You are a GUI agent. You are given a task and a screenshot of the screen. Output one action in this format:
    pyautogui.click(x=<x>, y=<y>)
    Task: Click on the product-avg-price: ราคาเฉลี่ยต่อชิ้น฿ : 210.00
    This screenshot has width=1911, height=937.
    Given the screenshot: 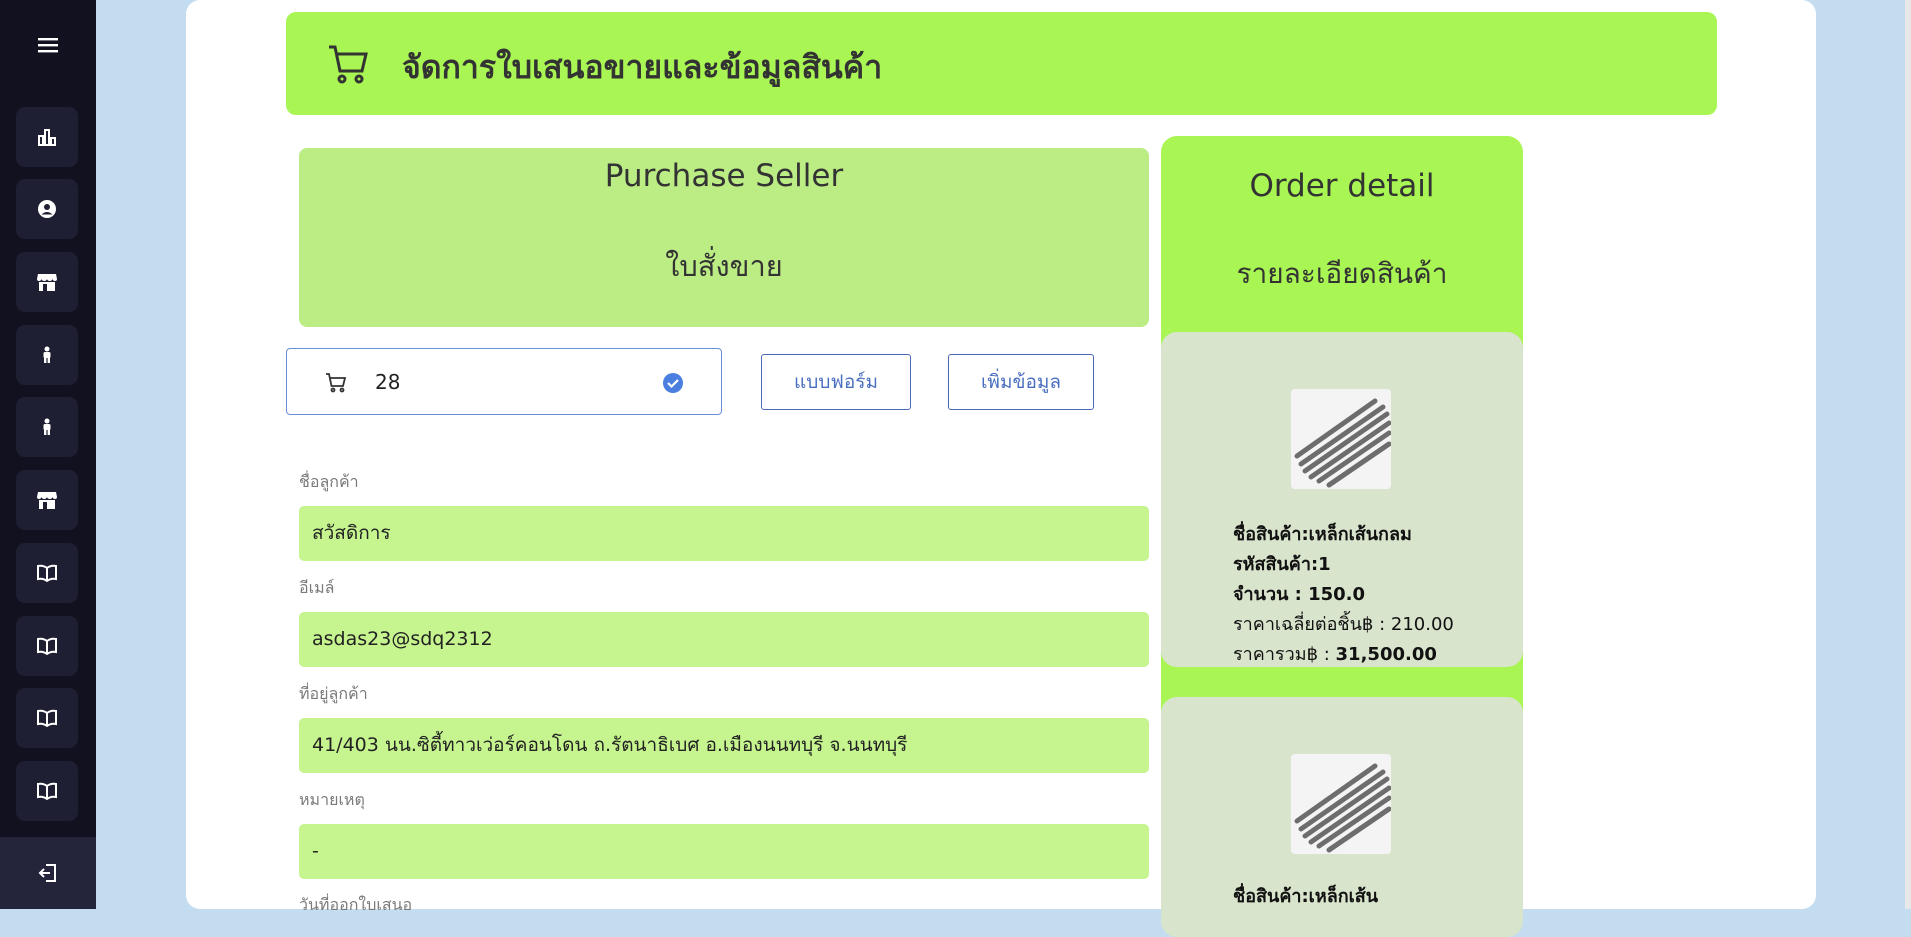 What is the action you would take?
    pyautogui.click(x=1343, y=623)
    